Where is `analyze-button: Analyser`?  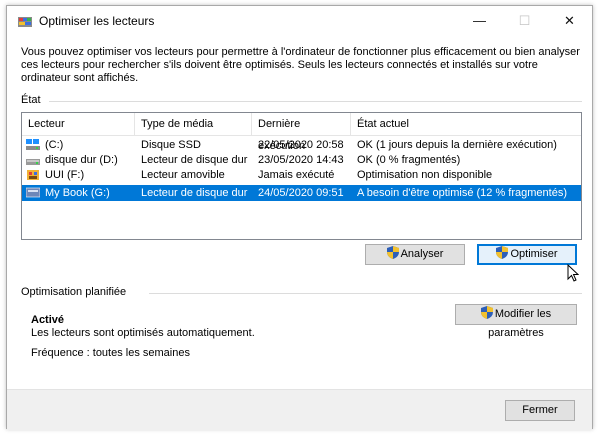
analyze-button: Analyser is located at coordinates (415, 254).